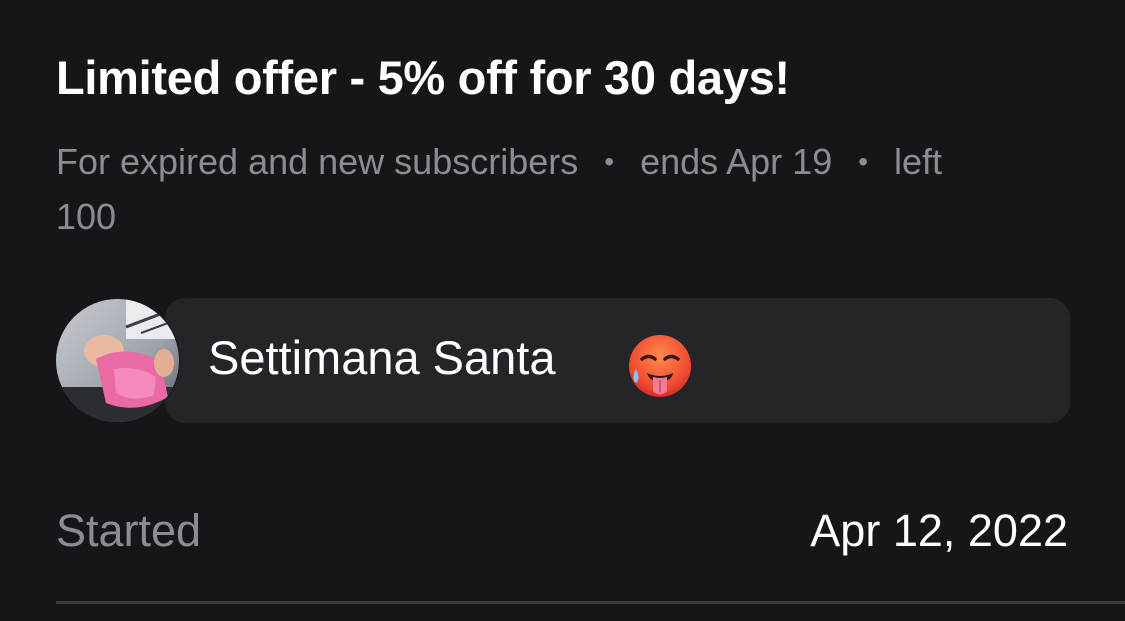 The height and width of the screenshot is (621, 1125). I want to click on offer-left-label: left, so click(918, 161).